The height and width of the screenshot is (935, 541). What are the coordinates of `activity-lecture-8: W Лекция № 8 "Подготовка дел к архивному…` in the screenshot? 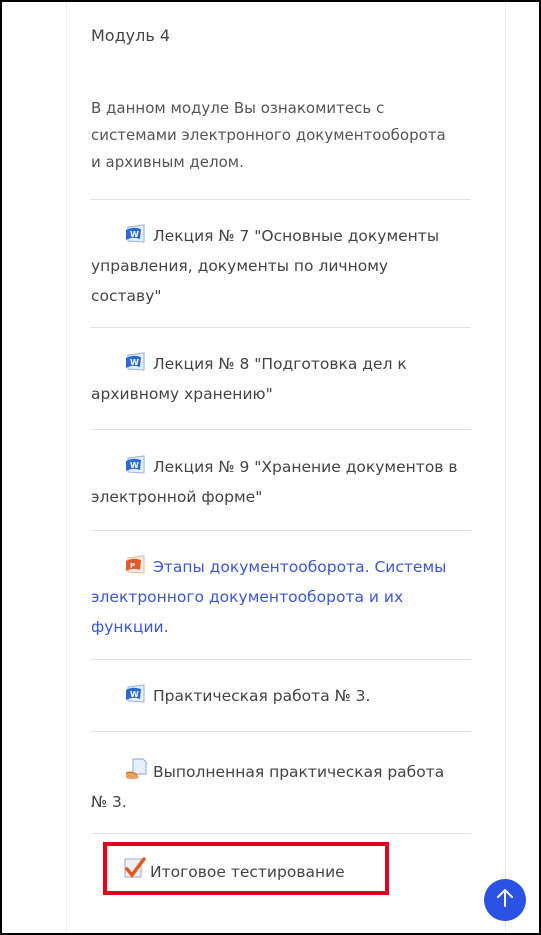 It's located at (276, 379).